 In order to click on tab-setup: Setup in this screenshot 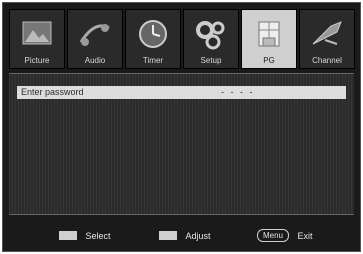, I will do `click(211, 39)`.